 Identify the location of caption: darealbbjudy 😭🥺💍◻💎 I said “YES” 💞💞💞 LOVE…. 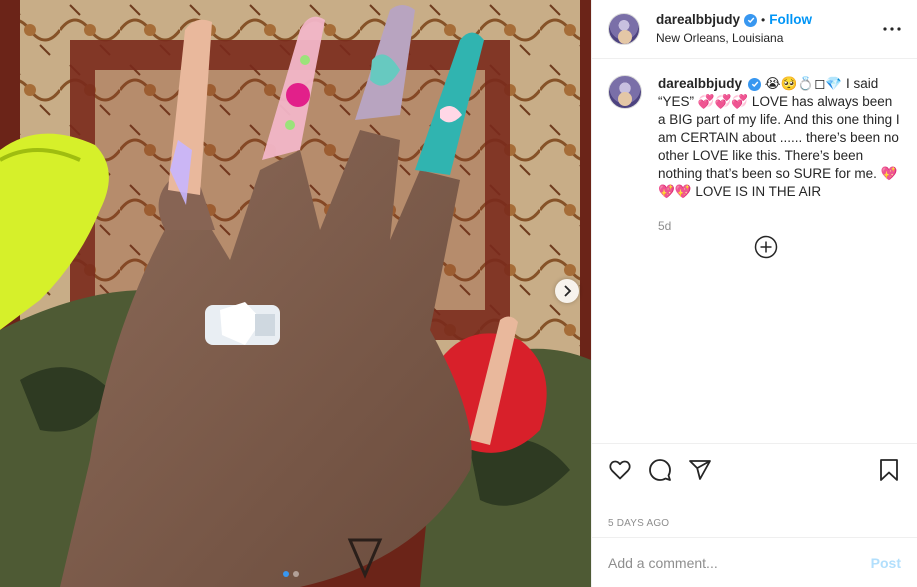
(754, 155).